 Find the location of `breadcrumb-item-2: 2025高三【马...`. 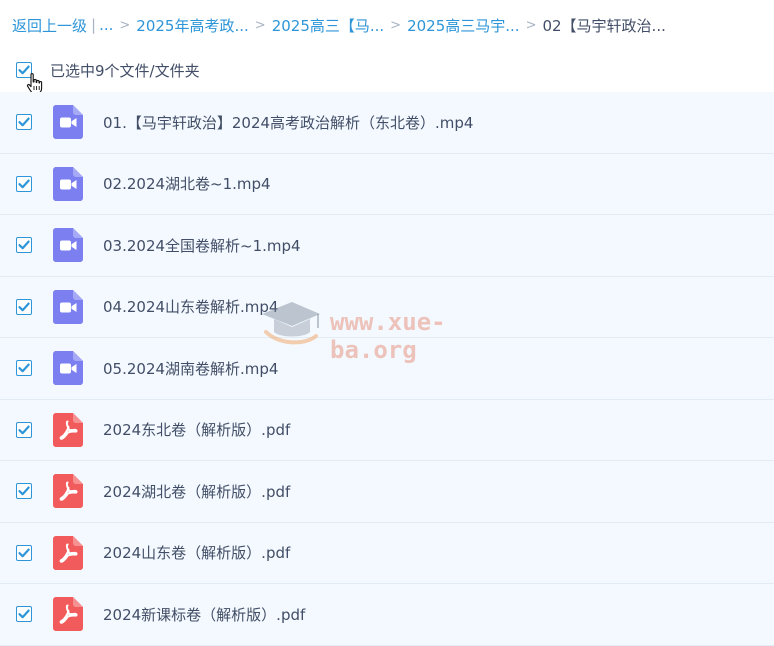

breadcrumb-item-2: 2025高三【马... is located at coordinates (328, 25).